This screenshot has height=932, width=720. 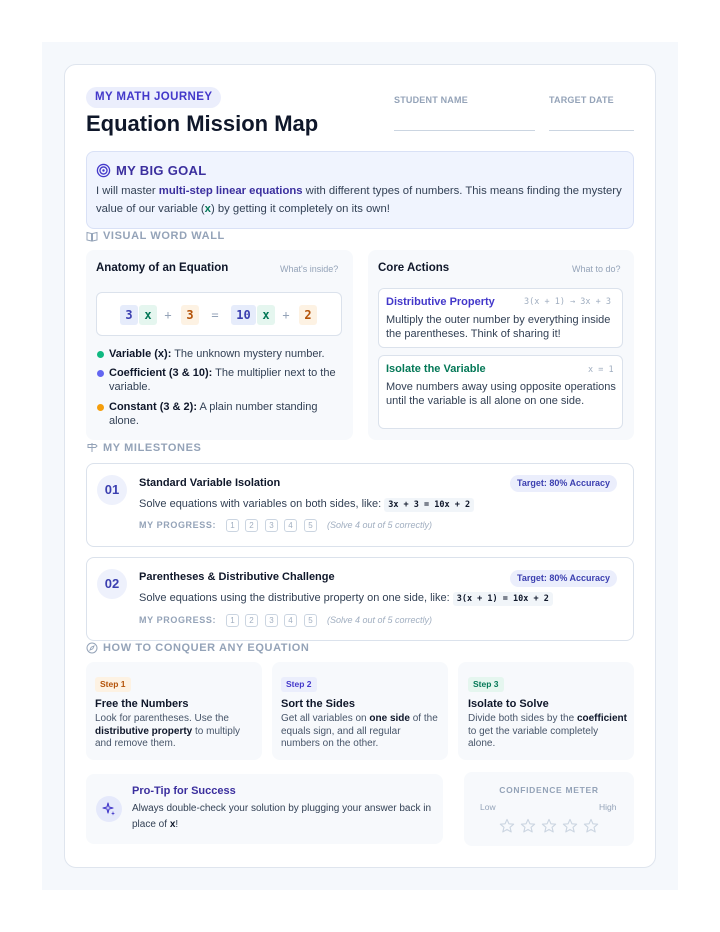 What do you see at coordinates (92, 236) in the screenshot?
I see `book-icon` at bounding box center [92, 236].